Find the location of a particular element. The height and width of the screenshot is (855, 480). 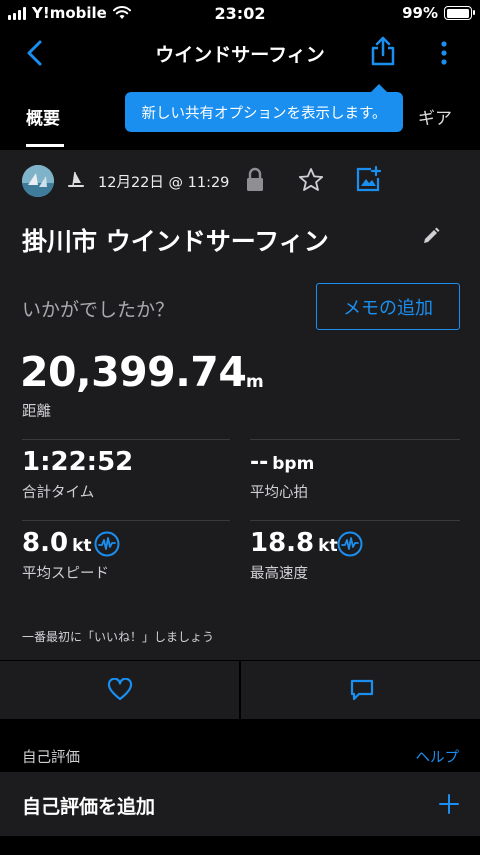

activity-title: 掛川市 ウインドサーフィン is located at coordinates (175, 241).